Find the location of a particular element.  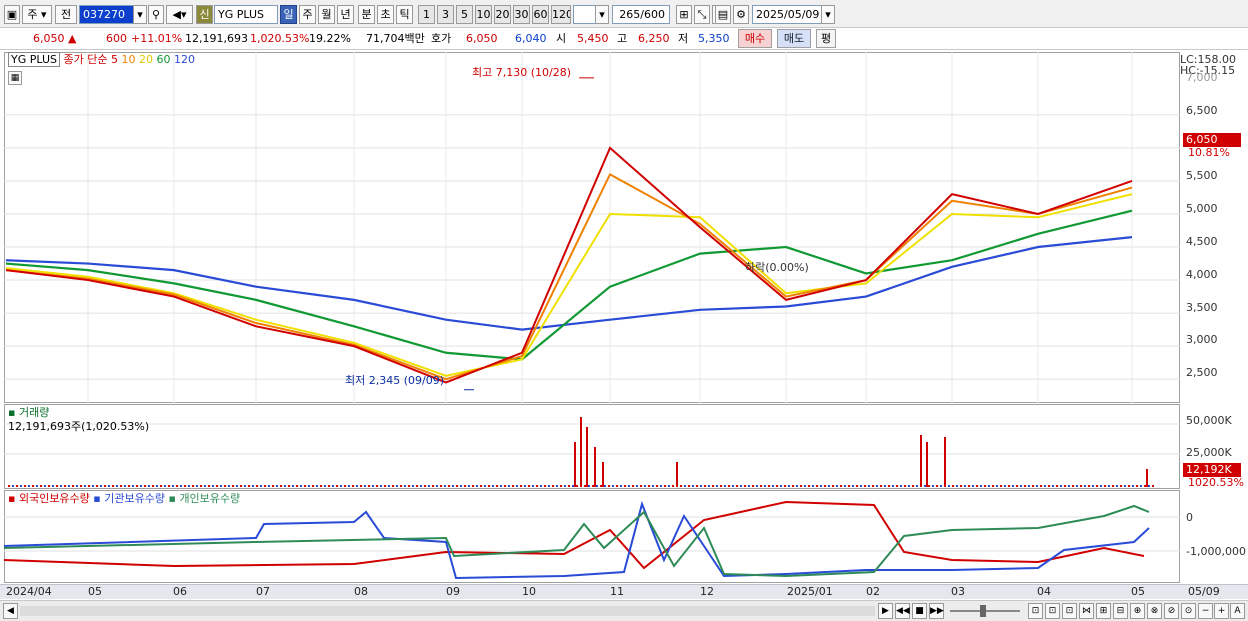

market-select: 주 ▾ is located at coordinates (37, 14).